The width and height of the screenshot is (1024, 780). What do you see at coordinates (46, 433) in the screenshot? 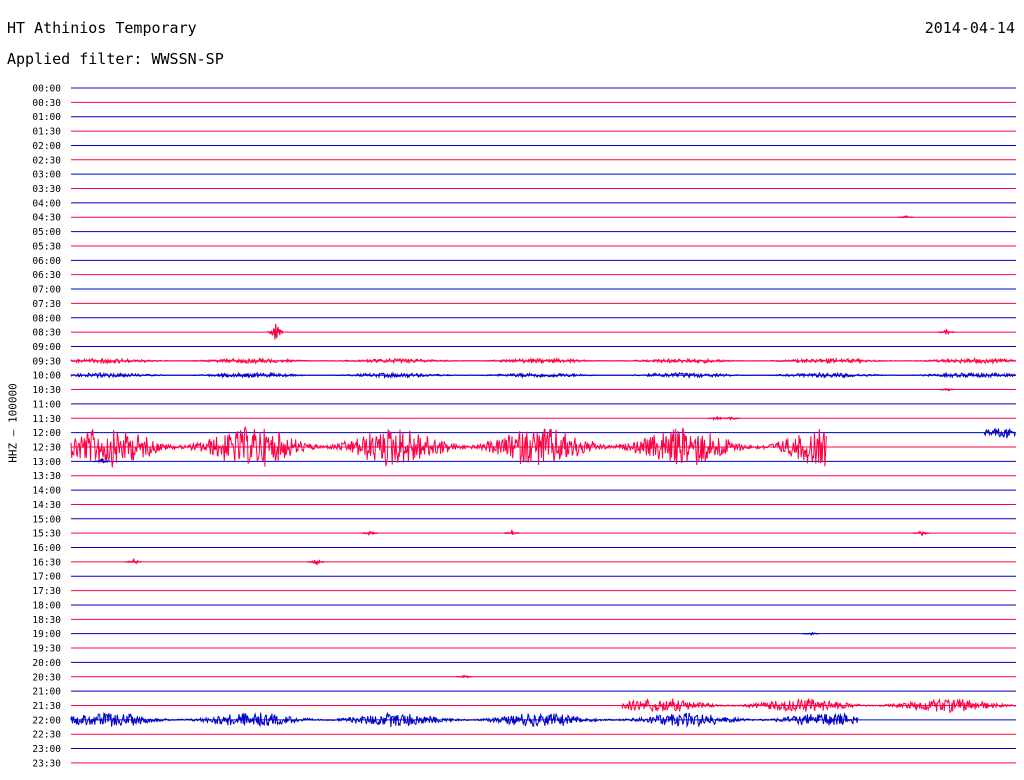
I see `time-tick-label: 12:00` at bounding box center [46, 433].